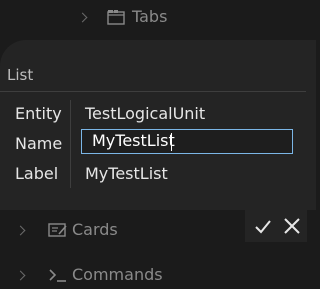  I want to click on tree-item-tabs: Tabs, so click(158, 17).